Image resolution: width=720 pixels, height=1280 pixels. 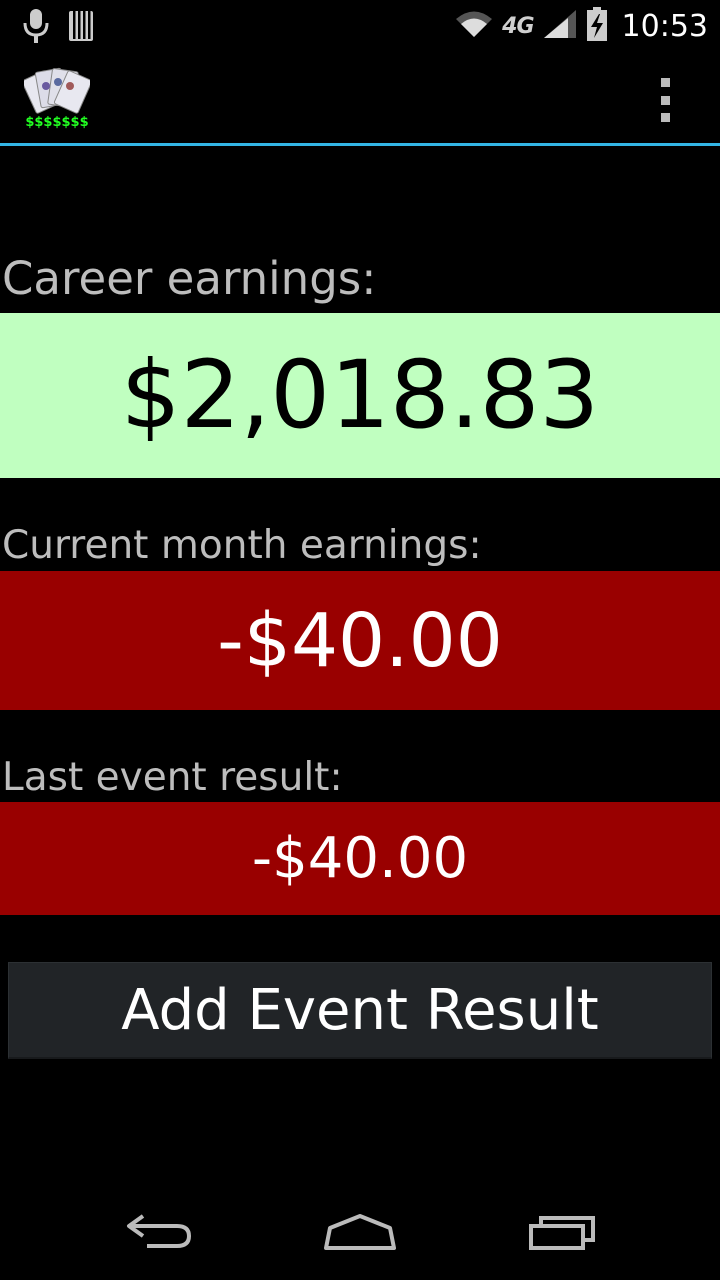 I want to click on add-event-result-button: Add Event Result, so click(x=360, y=1010).